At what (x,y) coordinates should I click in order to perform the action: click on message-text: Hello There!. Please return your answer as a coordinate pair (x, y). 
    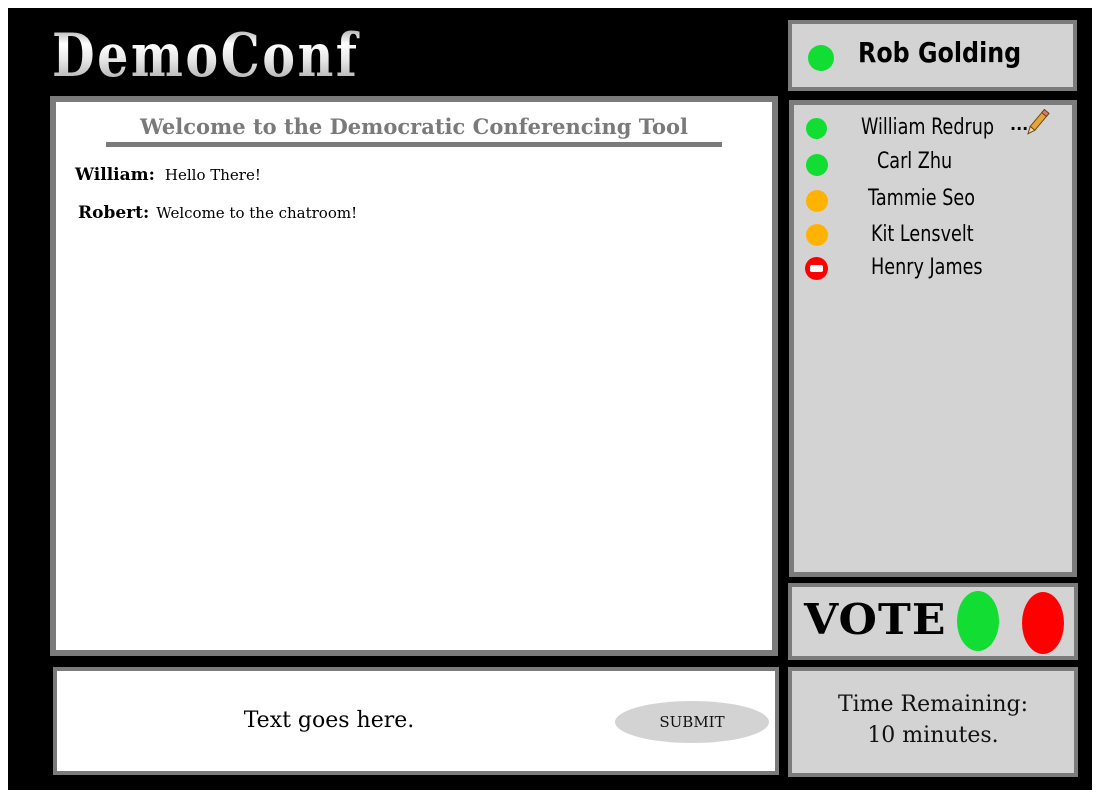
    Looking at the image, I should click on (212, 175).